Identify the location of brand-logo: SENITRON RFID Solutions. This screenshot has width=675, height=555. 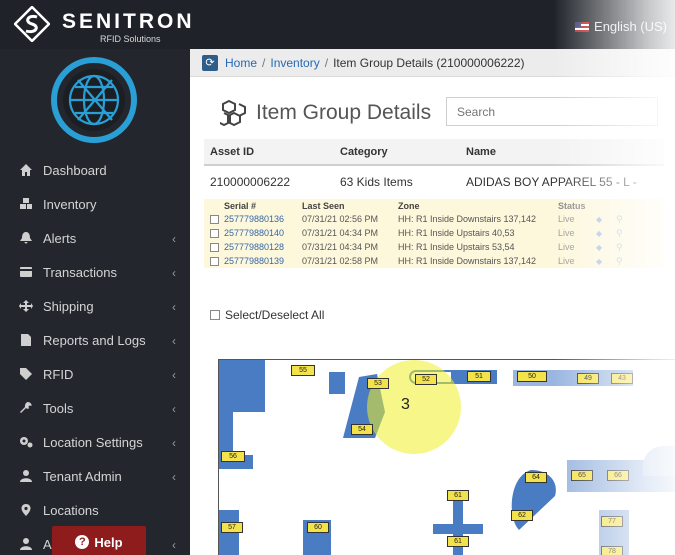
(103, 25).